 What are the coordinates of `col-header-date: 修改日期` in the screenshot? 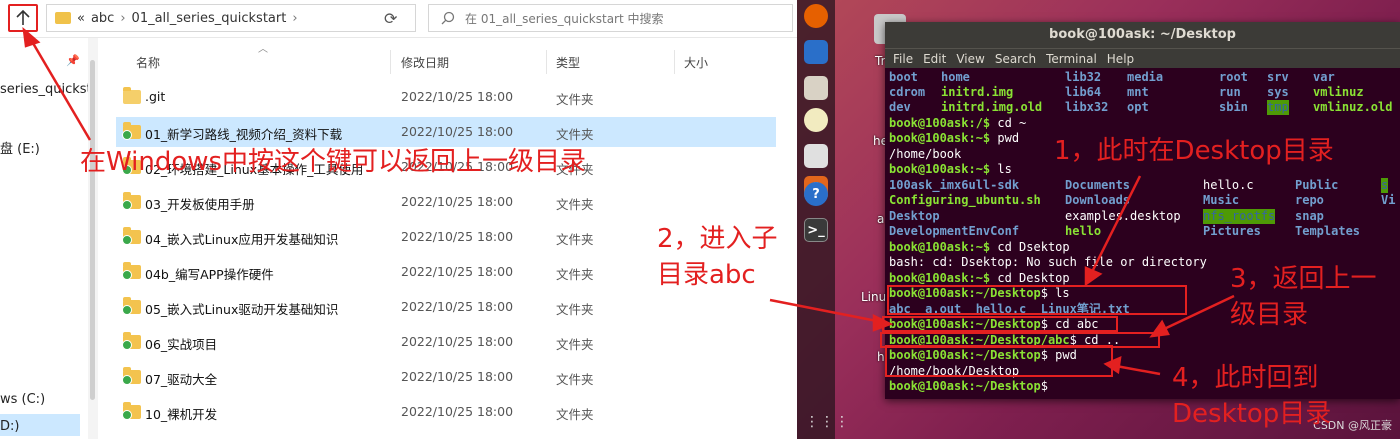 It's located at (425, 62).